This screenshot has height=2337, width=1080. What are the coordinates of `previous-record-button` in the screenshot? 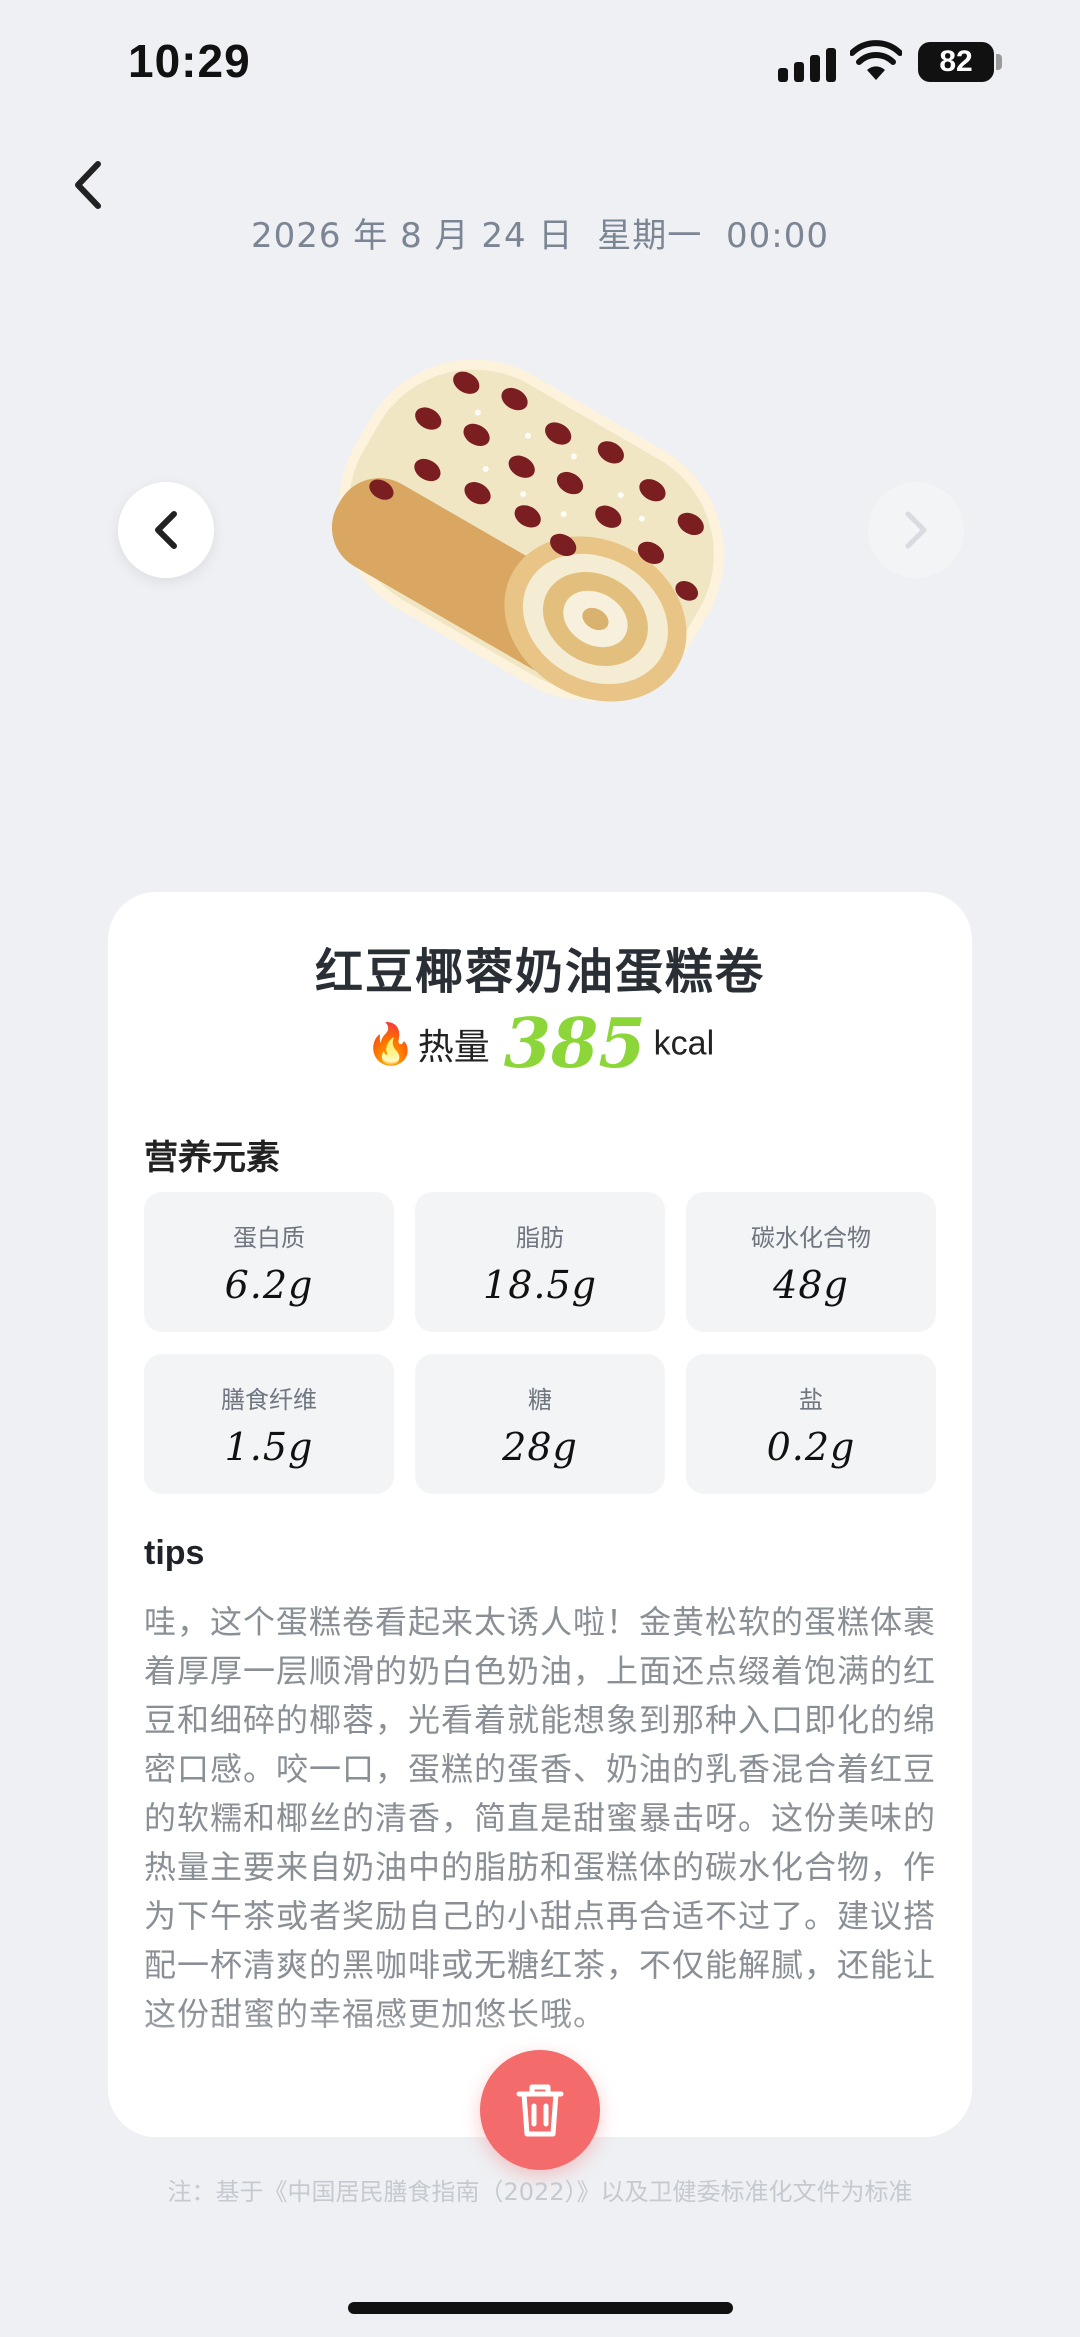 It's located at (166, 530).